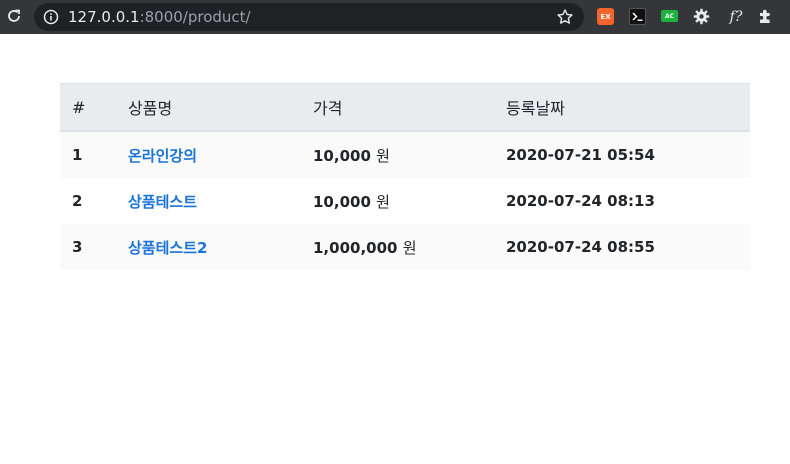 This screenshot has height=464, width=790. I want to click on product-name-link: 온라인강의, so click(162, 156).